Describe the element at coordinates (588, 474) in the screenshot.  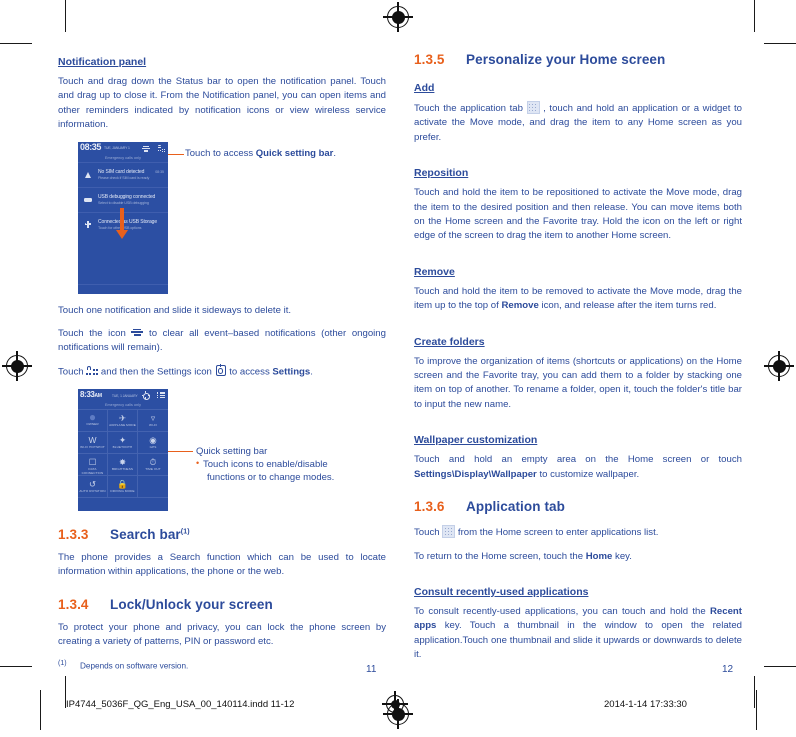
I see `wallpaper-text-b: to customize wallpaper.` at that location.